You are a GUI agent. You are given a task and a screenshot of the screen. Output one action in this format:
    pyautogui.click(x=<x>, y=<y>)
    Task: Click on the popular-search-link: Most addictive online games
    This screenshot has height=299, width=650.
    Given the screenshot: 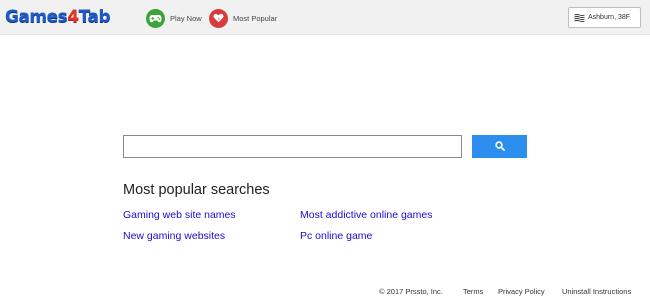 What is the action you would take?
    pyautogui.click(x=366, y=215)
    